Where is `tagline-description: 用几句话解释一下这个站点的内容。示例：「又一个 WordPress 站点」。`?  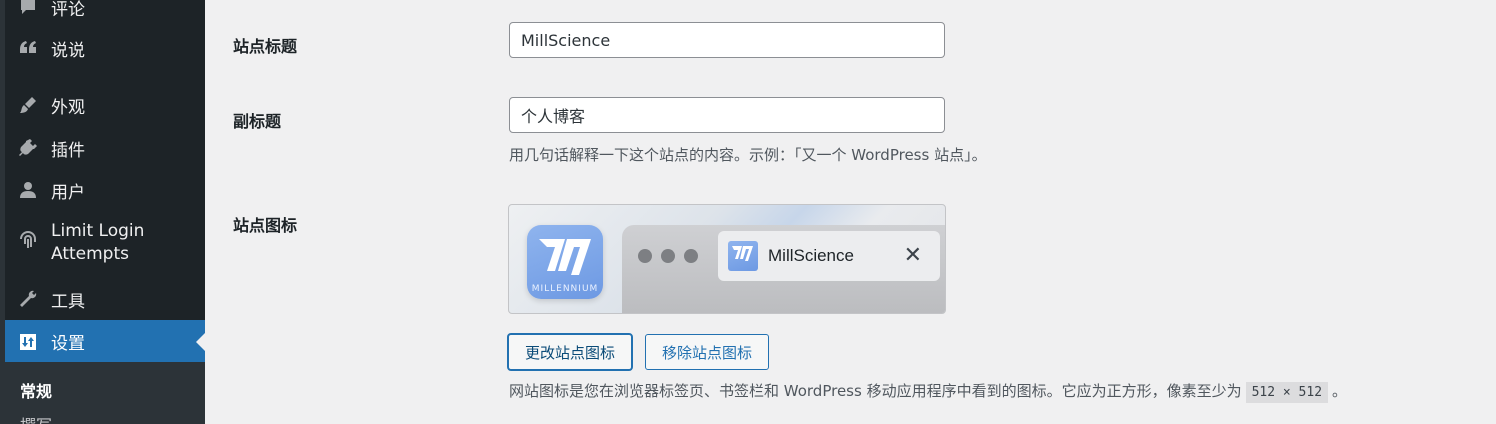
tagline-description: 用几句话解释一下这个站点的内容。示例：「又一个 WordPress 站点」。 is located at coordinates (748, 155).